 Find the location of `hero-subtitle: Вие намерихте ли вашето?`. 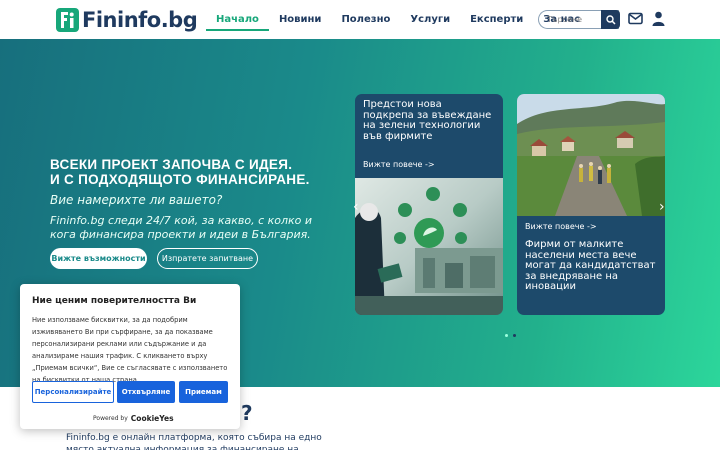

hero-subtitle: Вие намерихте ли вашето? is located at coordinates (136, 200).